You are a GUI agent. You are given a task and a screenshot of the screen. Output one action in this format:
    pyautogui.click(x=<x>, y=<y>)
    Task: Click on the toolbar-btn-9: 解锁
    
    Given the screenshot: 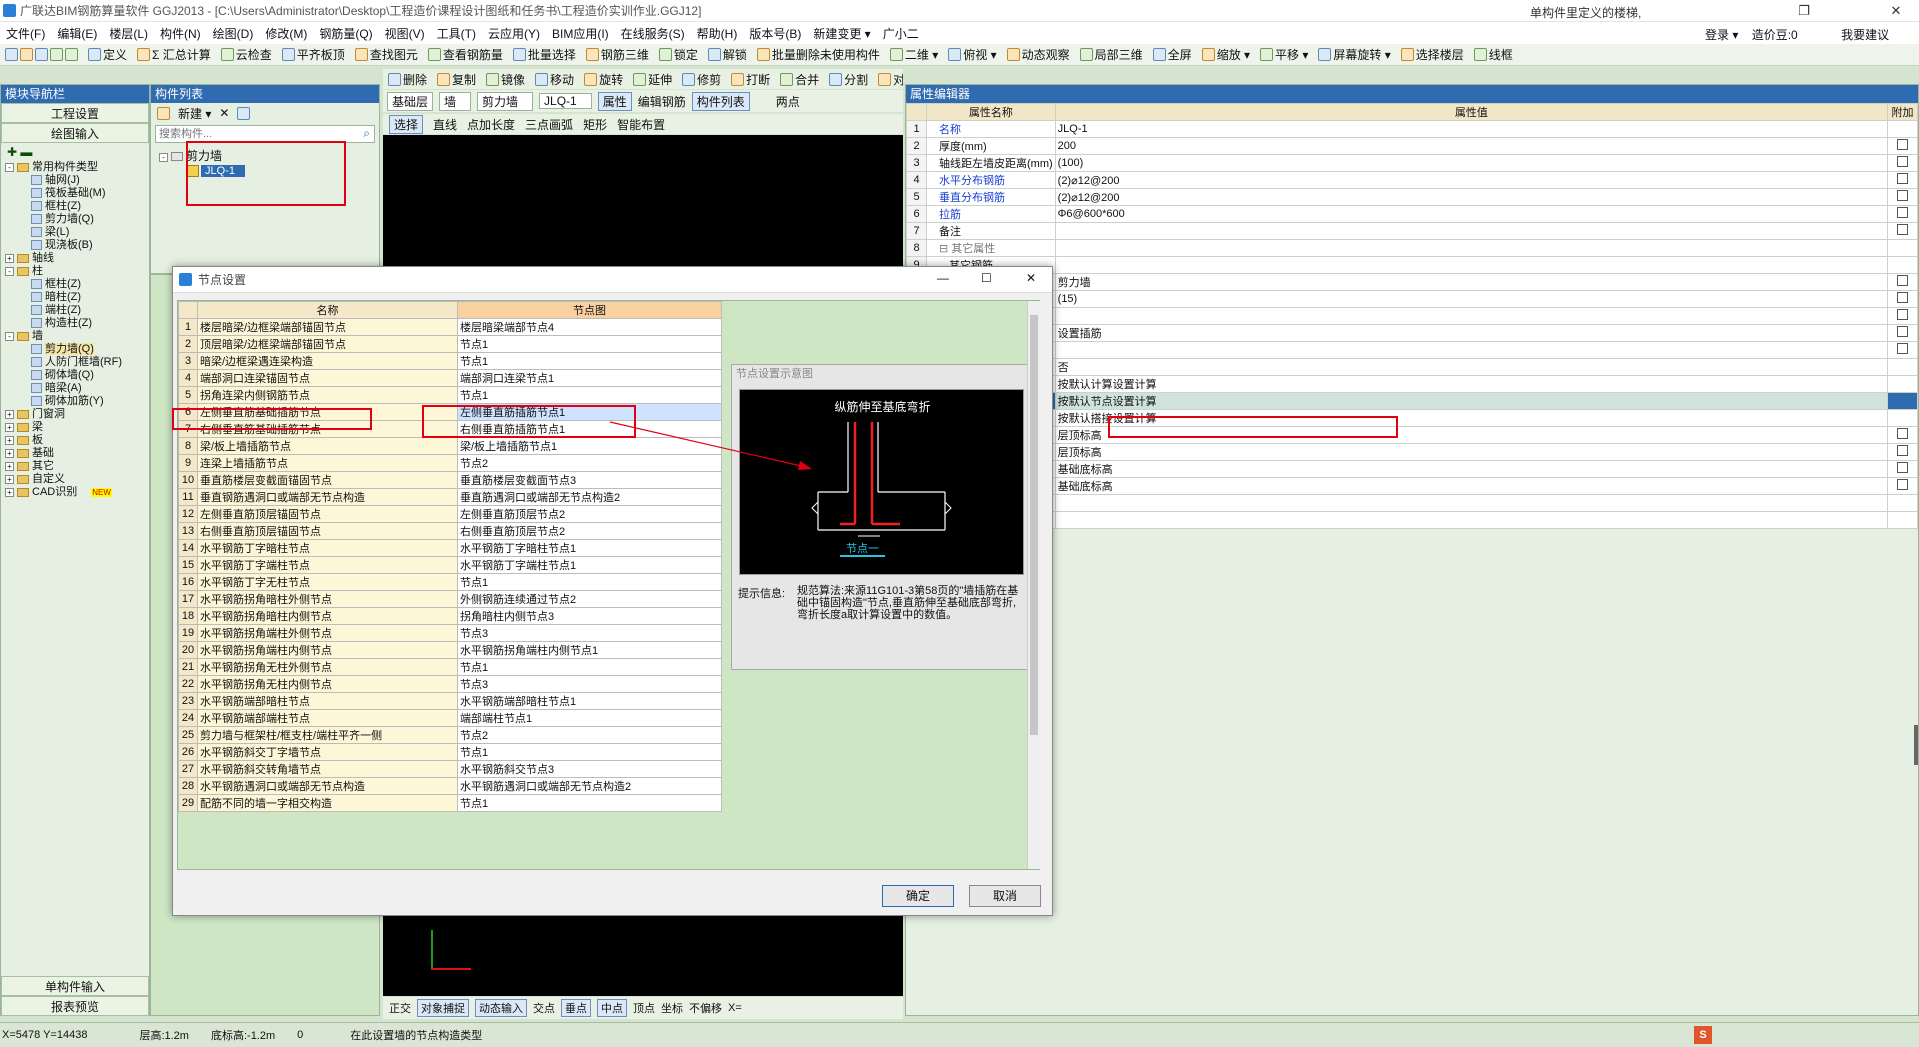 What is the action you would take?
    pyautogui.click(x=727, y=55)
    